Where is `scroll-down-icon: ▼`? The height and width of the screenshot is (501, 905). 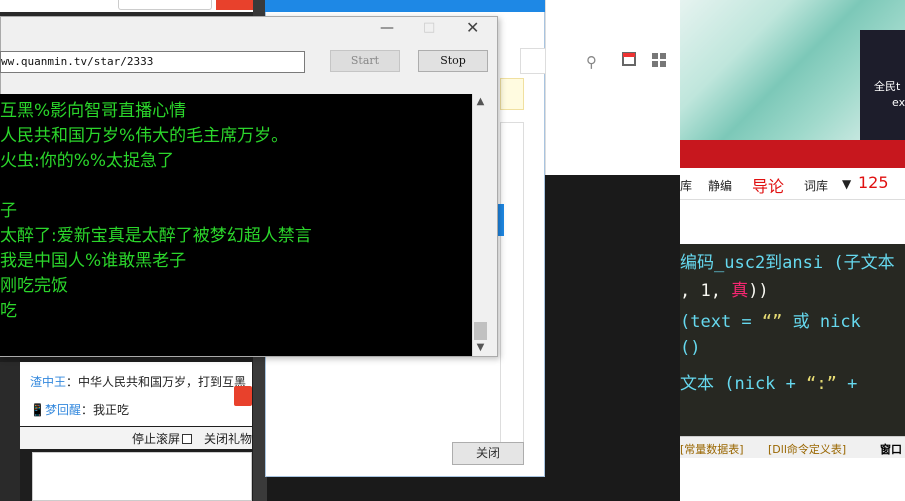
scroll-down-icon: ▼ is located at coordinates (480, 348).